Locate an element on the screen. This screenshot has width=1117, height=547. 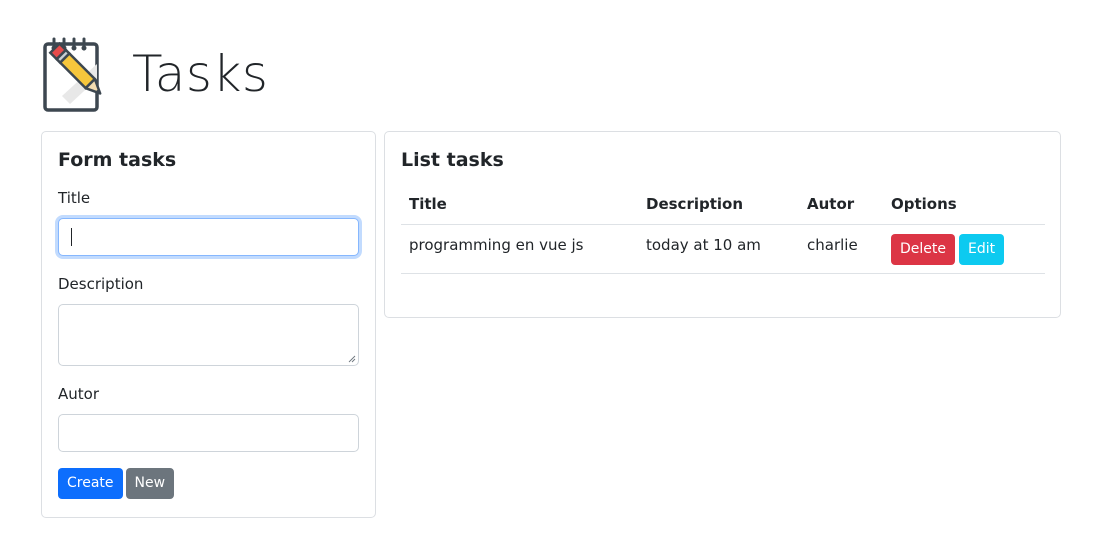
description-textarea is located at coordinates (208, 335).